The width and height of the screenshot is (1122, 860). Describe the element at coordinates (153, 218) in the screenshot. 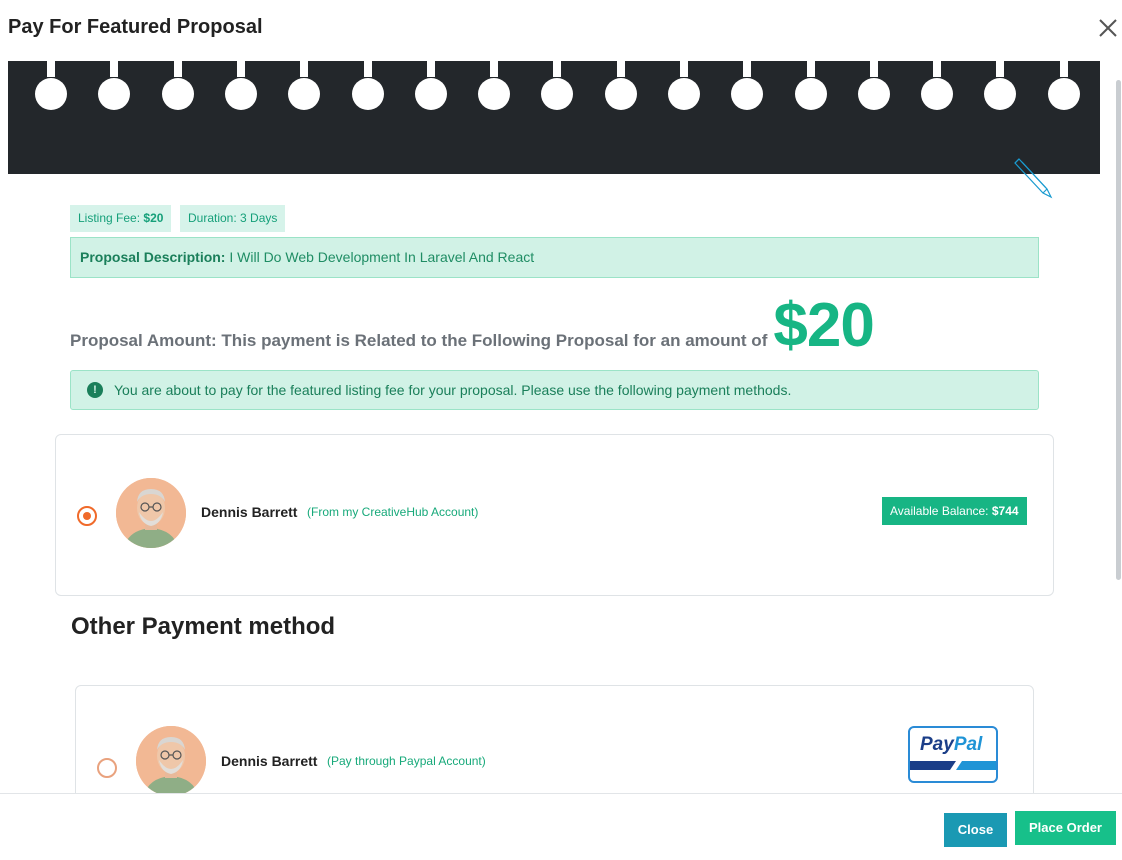

I see `listing-fee-value: $20` at that location.